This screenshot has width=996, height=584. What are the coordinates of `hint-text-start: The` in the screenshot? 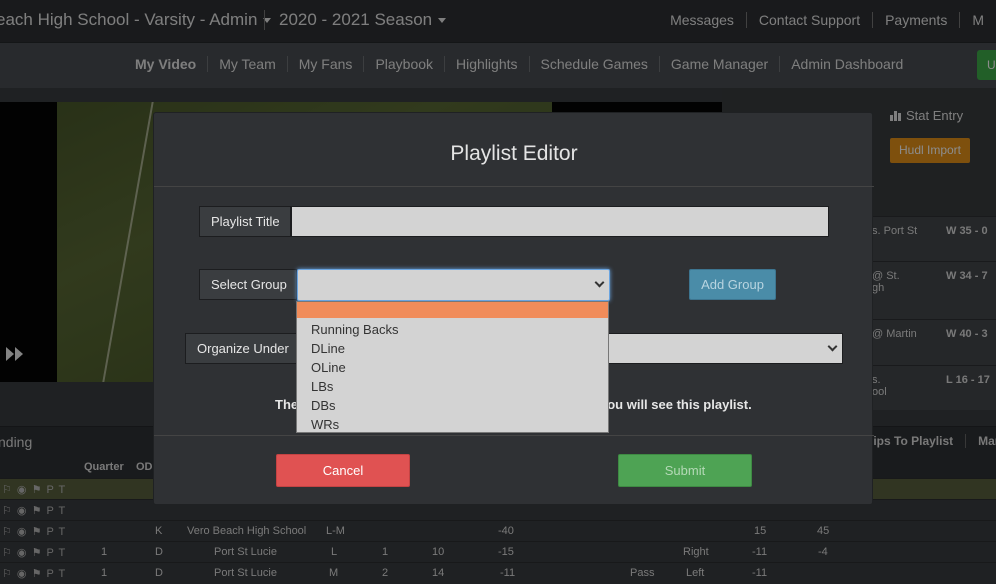 It's located at (287, 404).